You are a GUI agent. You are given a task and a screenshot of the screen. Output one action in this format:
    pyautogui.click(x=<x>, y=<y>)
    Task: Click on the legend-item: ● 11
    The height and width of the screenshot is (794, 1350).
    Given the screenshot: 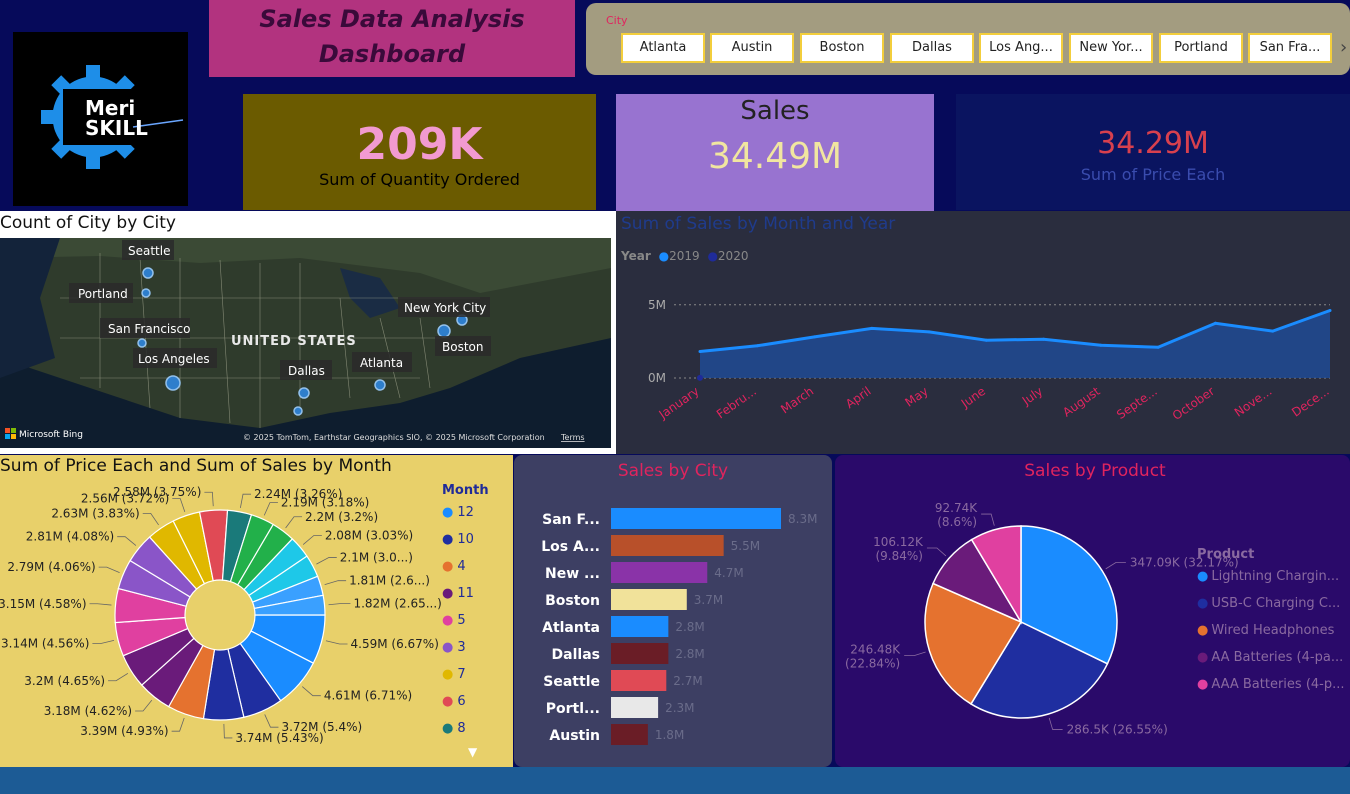 What is the action you would take?
    pyautogui.click(x=458, y=599)
    